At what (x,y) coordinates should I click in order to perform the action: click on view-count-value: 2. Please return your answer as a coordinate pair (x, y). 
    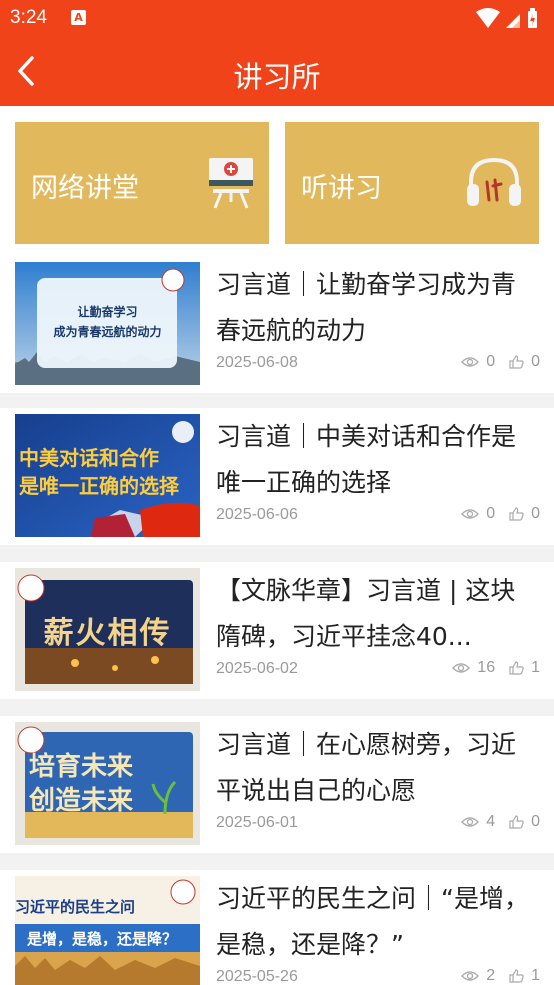
    Looking at the image, I should click on (491, 975).